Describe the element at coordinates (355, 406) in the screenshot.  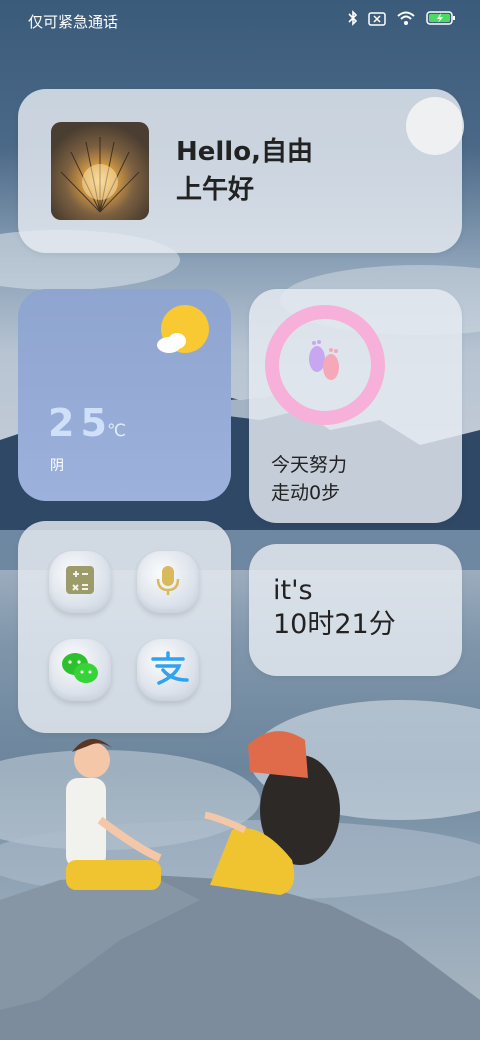
I see `steps-widget: 今天努力 走动0步` at that location.